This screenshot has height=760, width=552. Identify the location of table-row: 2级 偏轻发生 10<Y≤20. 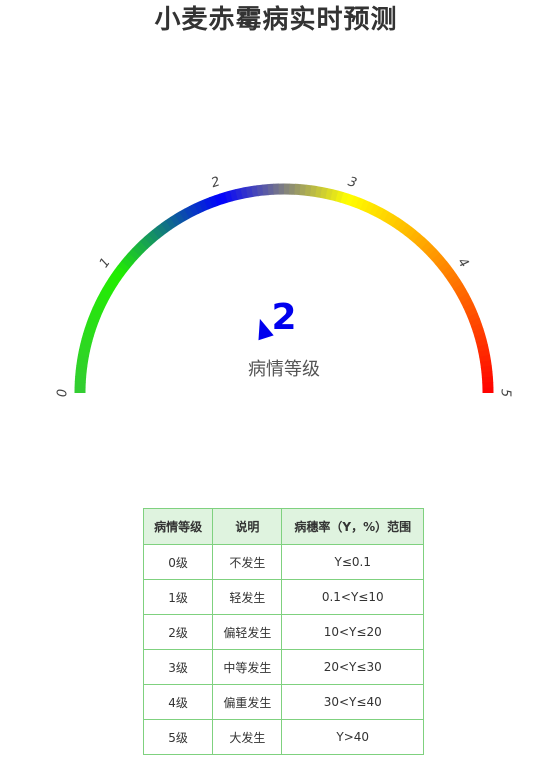
(283, 632).